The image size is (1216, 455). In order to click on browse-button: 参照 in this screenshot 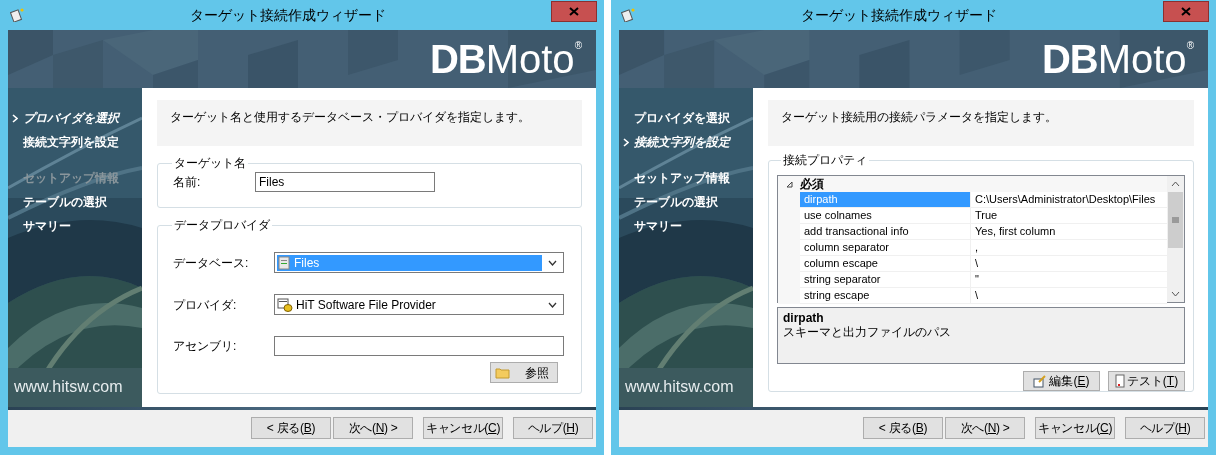, I will do `click(524, 372)`.